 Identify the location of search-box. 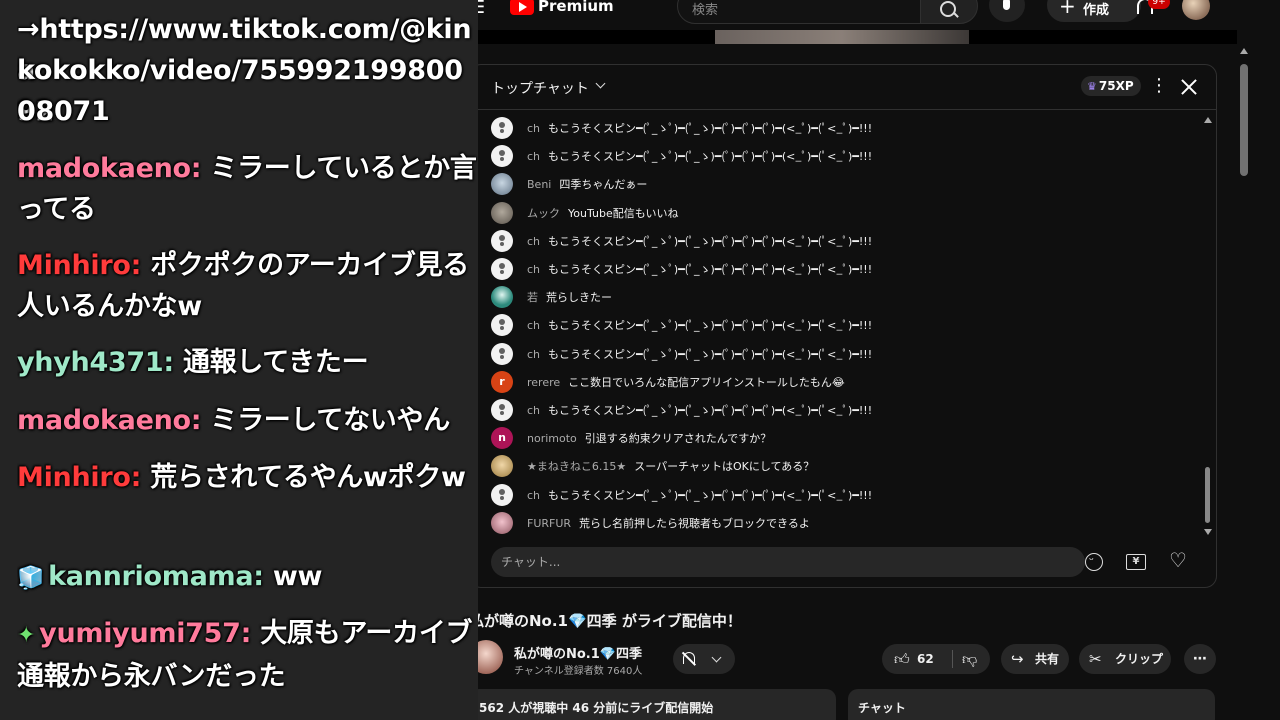
(799, 12).